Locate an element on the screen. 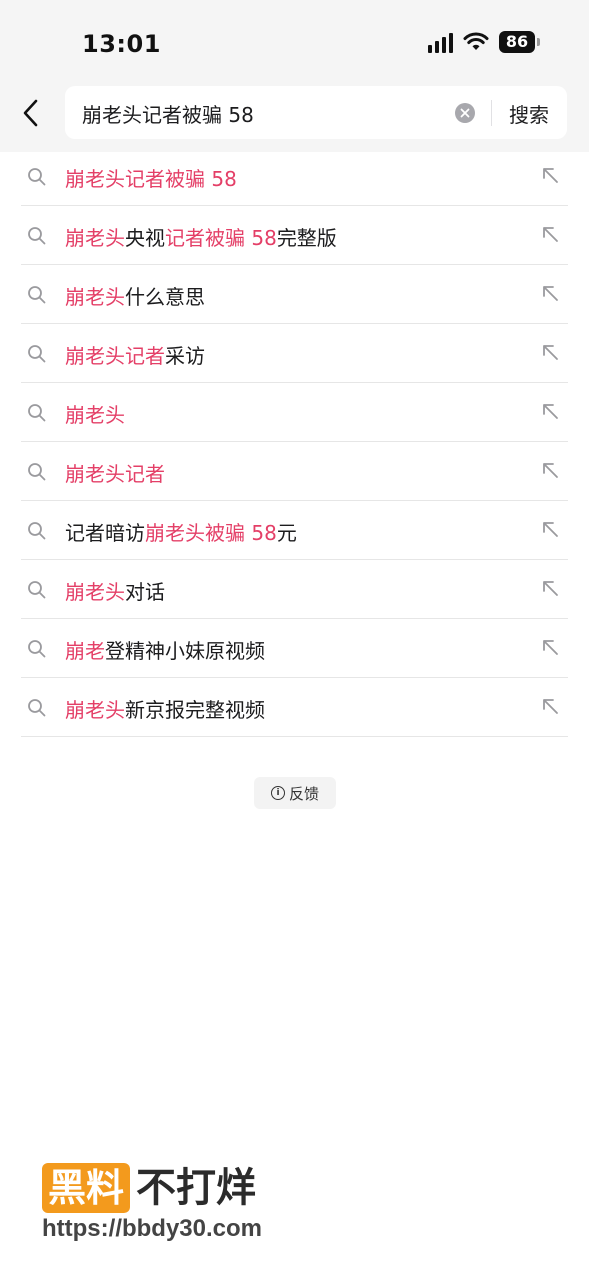 The width and height of the screenshot is (589, 1280). suggestion-row: 崩老头新京报完整视频 is located at coordinates (294, 707).